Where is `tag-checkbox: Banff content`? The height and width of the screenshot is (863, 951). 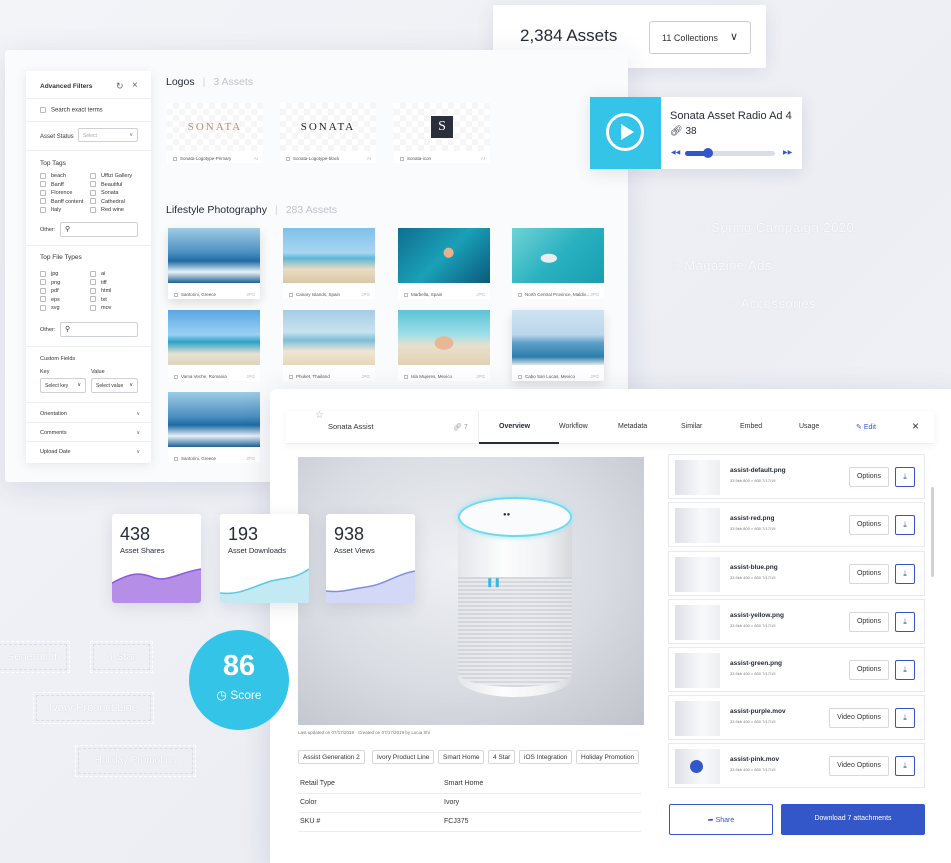
tag-checkbox: Banff content is located at coordinates (61, 202).